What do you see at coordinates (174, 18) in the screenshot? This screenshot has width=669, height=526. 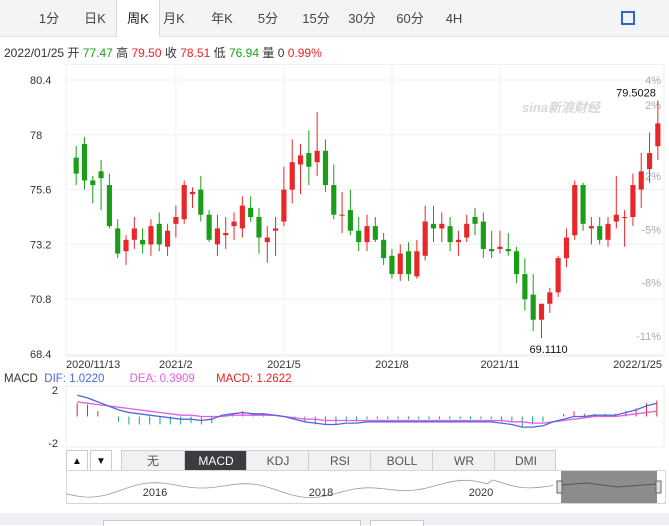 I see `tab-3: 月K` at bounding box center [174, 18].